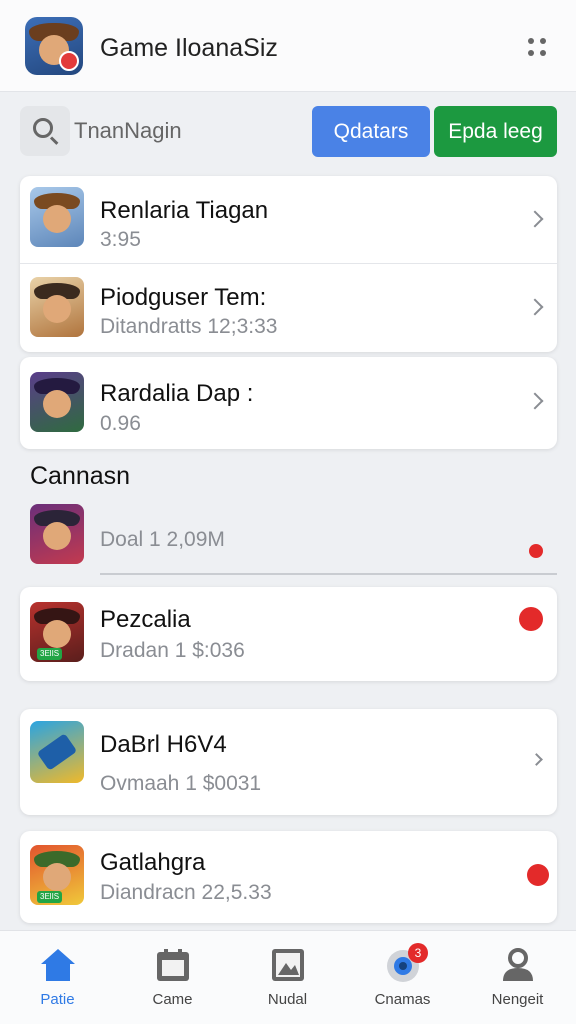  What do you see at coordinates (153, 862) in the screenshot?
I see `item-title: Gatlahgra` at bounding box center [153, 862].